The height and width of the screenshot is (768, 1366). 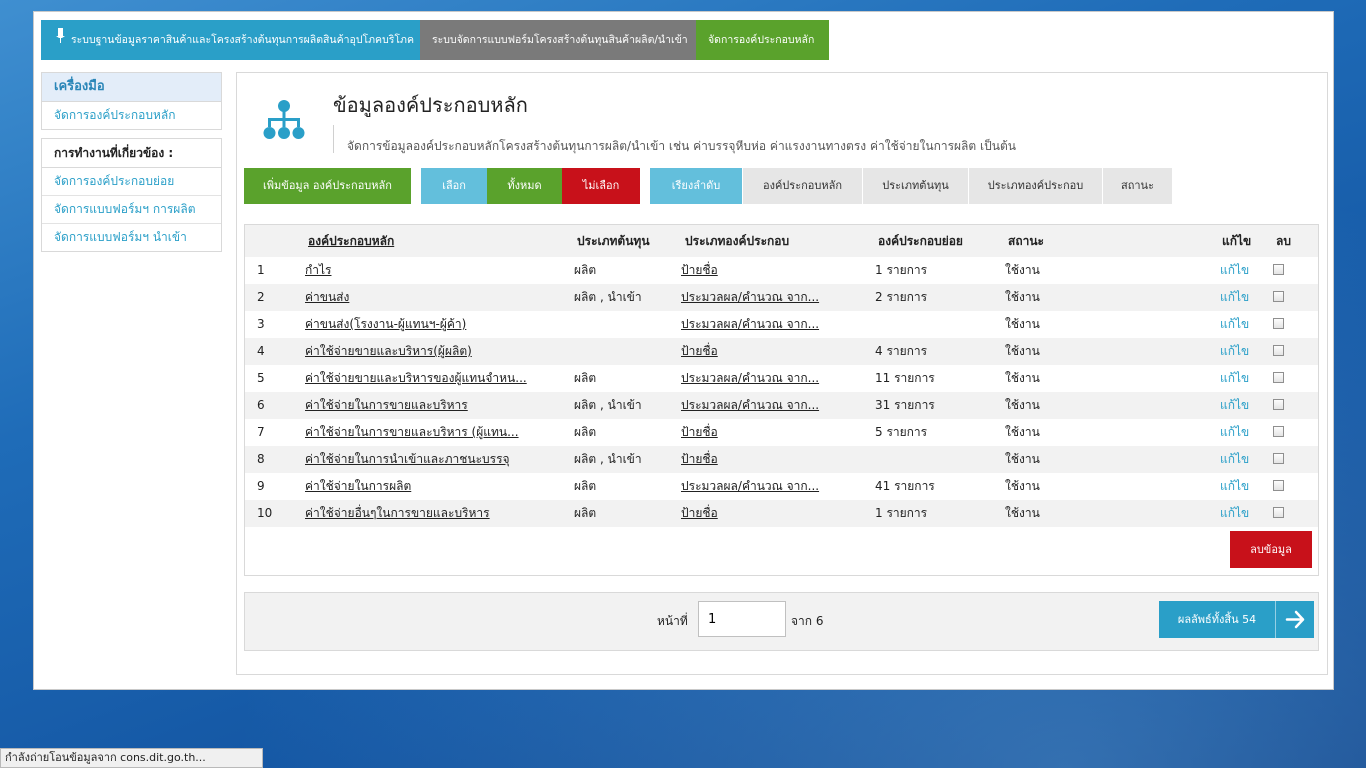 I want to click on component-name-link: ค่าใช้จ่ายในการผลิต, so click(x=358, y=486).